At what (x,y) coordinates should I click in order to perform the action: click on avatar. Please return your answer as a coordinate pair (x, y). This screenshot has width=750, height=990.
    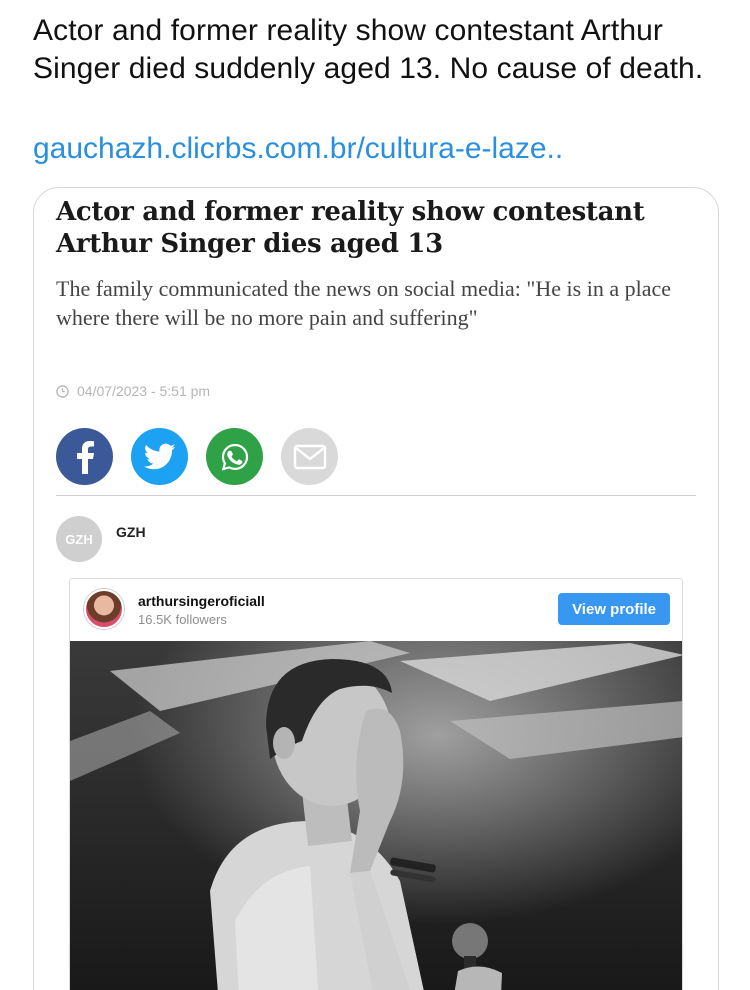
    Looking at the image, I should click on (104, 609).